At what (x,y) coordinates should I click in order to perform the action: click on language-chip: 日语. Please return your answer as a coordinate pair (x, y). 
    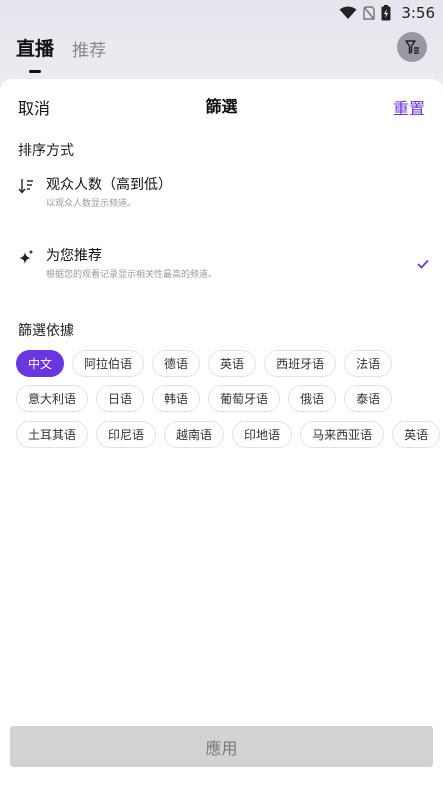
    Looking at the image, I should click on (120, 398).